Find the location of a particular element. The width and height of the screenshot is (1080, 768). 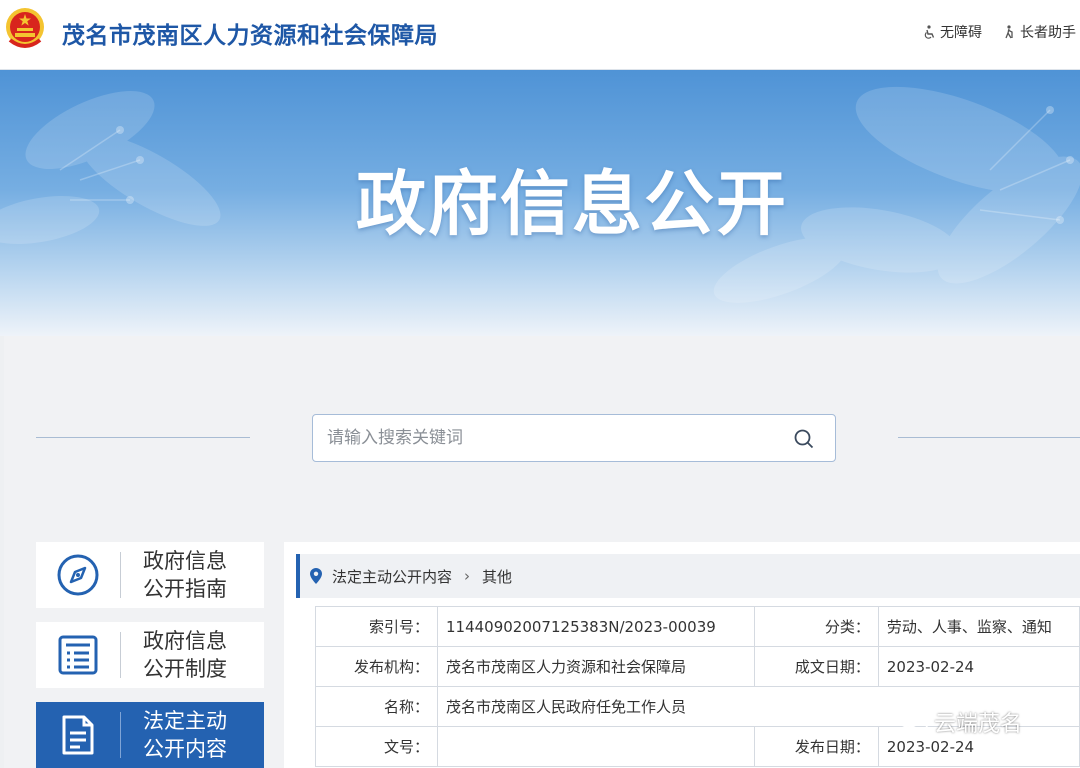

accessibility-label: 无障碍 is located at coordinates (961, 33).